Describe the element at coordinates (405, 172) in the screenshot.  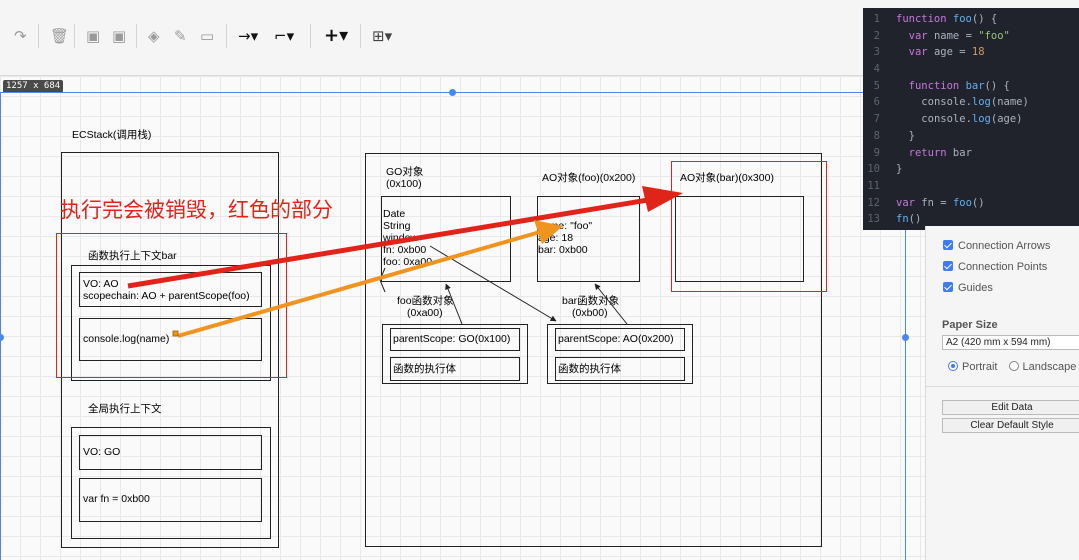
I see `go-title: GO对象` at that location.